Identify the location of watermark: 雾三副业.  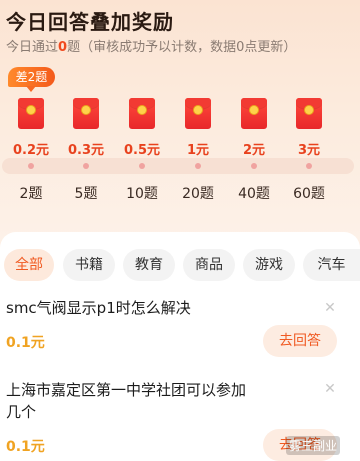
(313, 445).